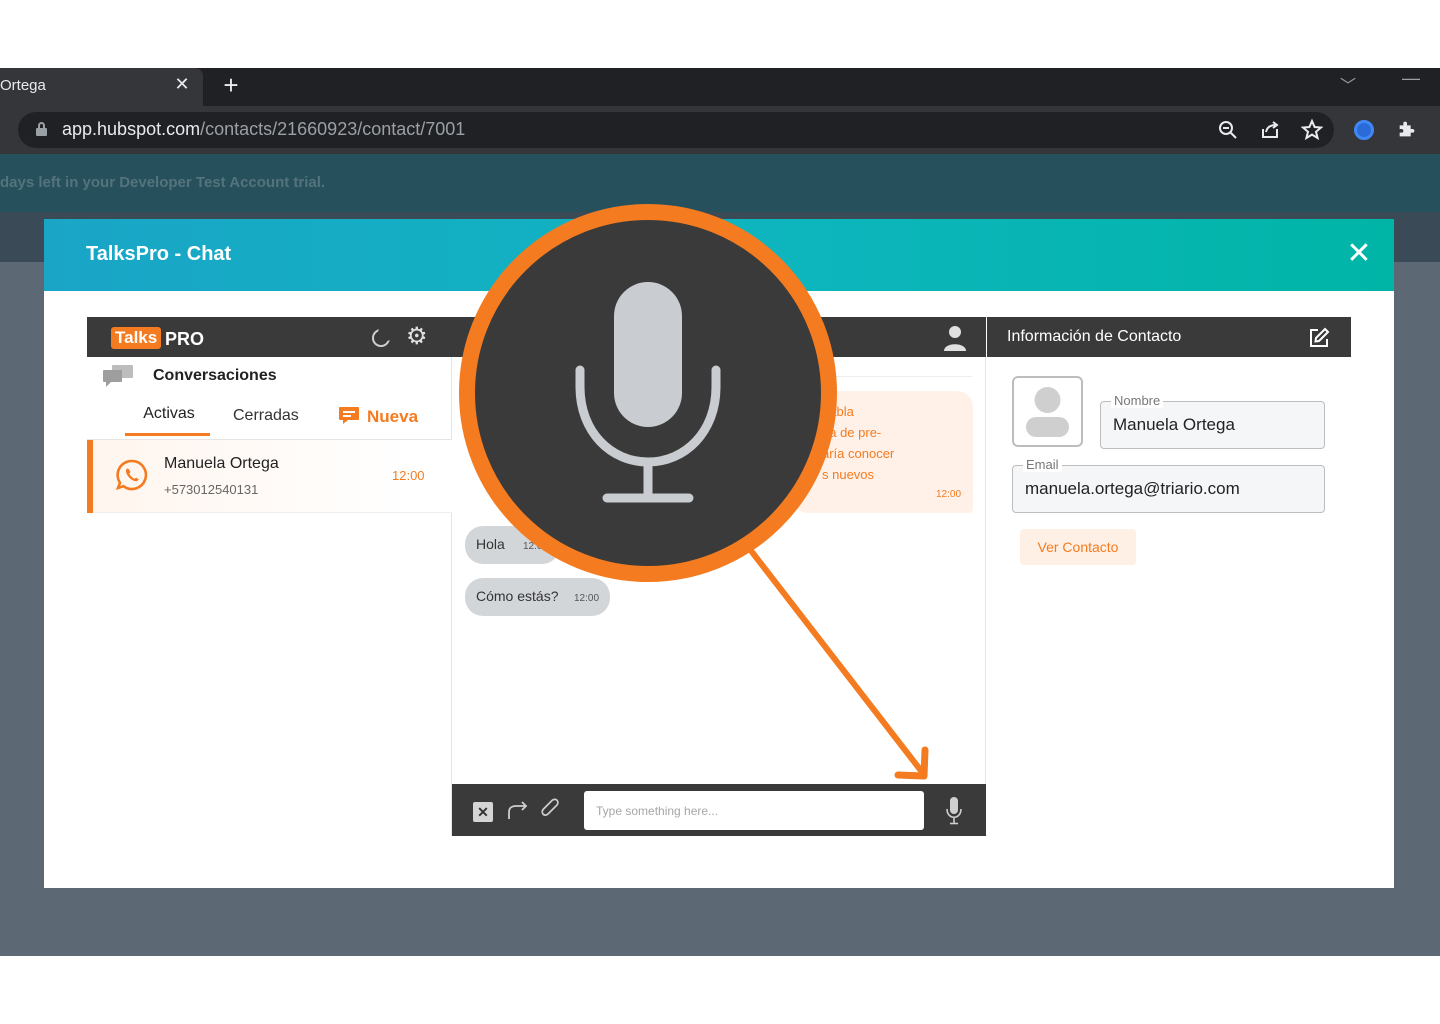 This screenshot has height=1024, width=1440. What do you see at coordinates (417, 337) in the screenshot?
I see `settings-gear-icon: ⚙` at bounding box center [417, 337].